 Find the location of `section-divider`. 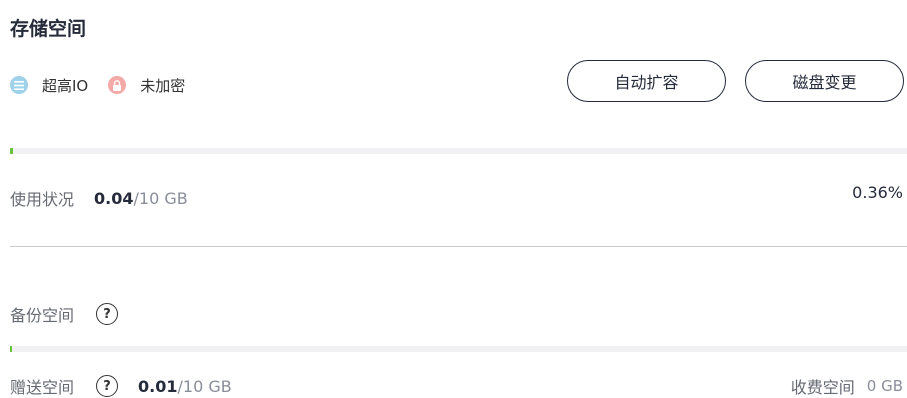

section-divider is located at coordinates (458, 246).